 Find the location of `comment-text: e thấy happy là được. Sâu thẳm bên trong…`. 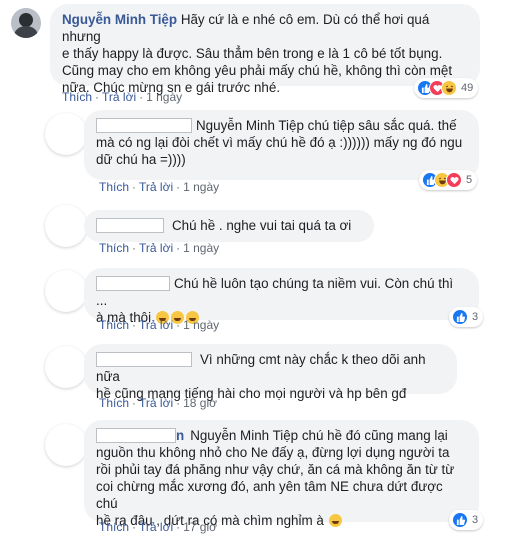

comment-text: e thấy happy là được. Sâu thẳm bên trong… is located at coordinates (252, 53).